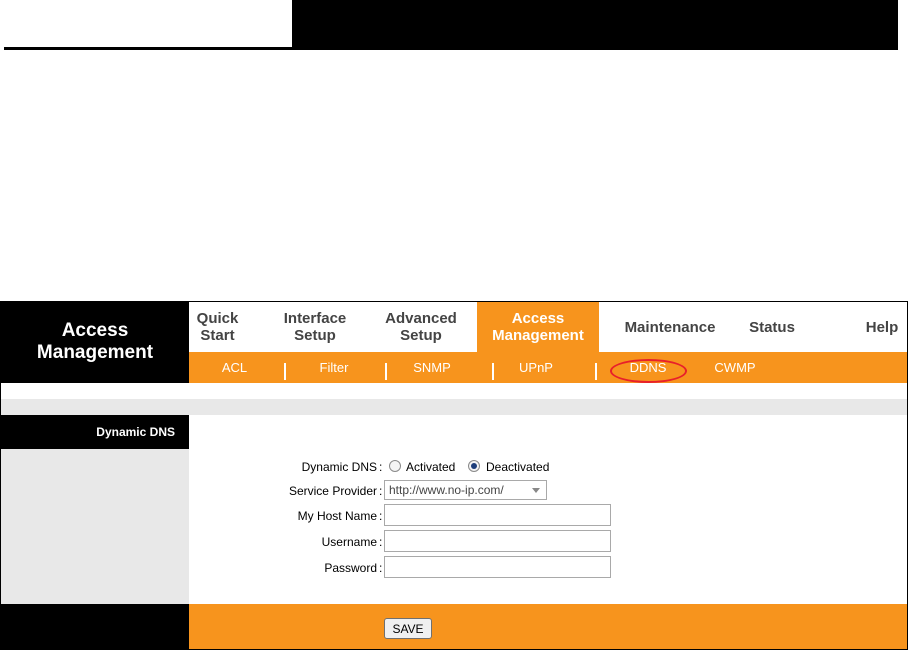 The height and width of the screenshot is (651, 910). Describe the element at coordinates (337, 516) in the screenshot. I see `host-name-label: My Host Name` at that location.